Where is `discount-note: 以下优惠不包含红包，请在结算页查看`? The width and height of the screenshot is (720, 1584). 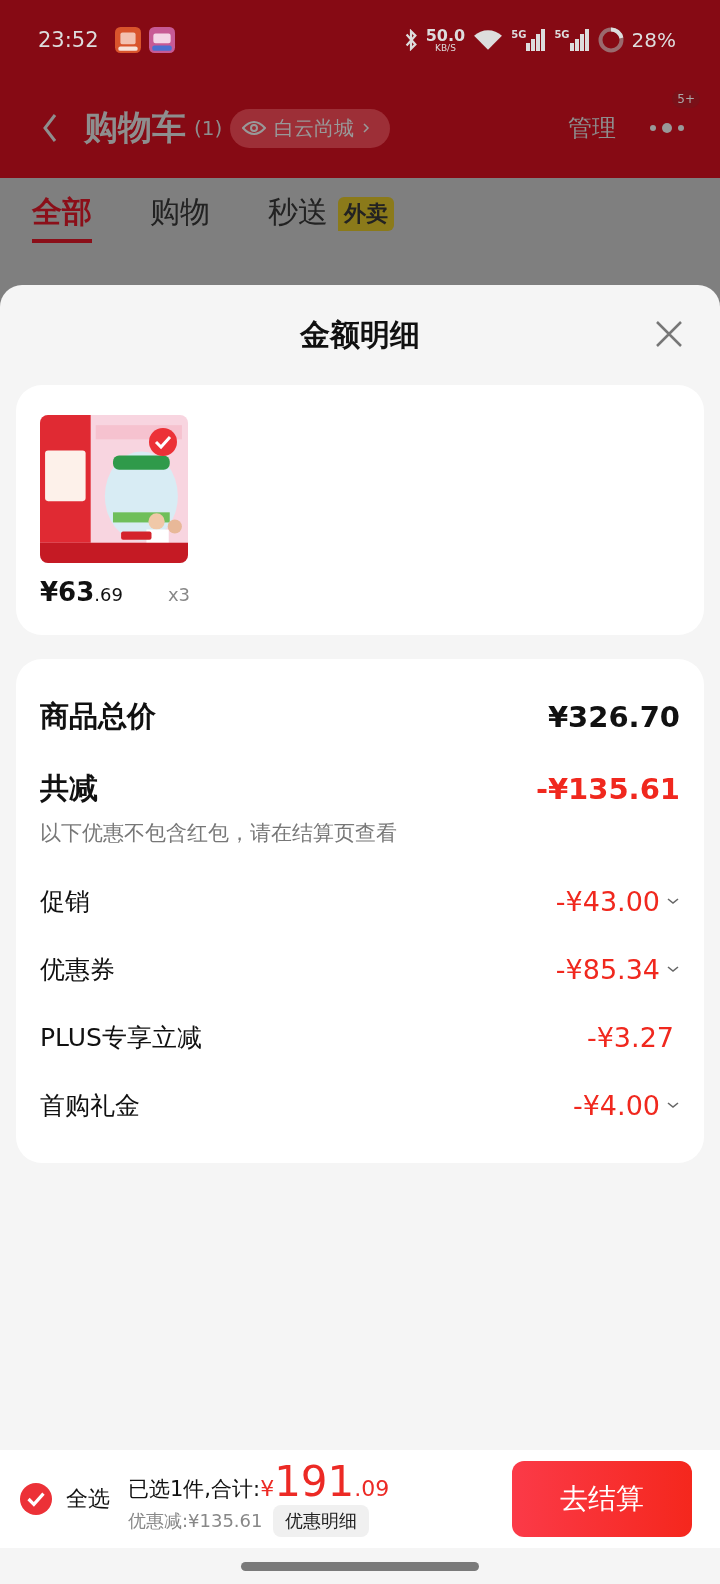 discount-note: 以下优惠不包含红包，请在结算页查看 is located at coordinates (219, 833).